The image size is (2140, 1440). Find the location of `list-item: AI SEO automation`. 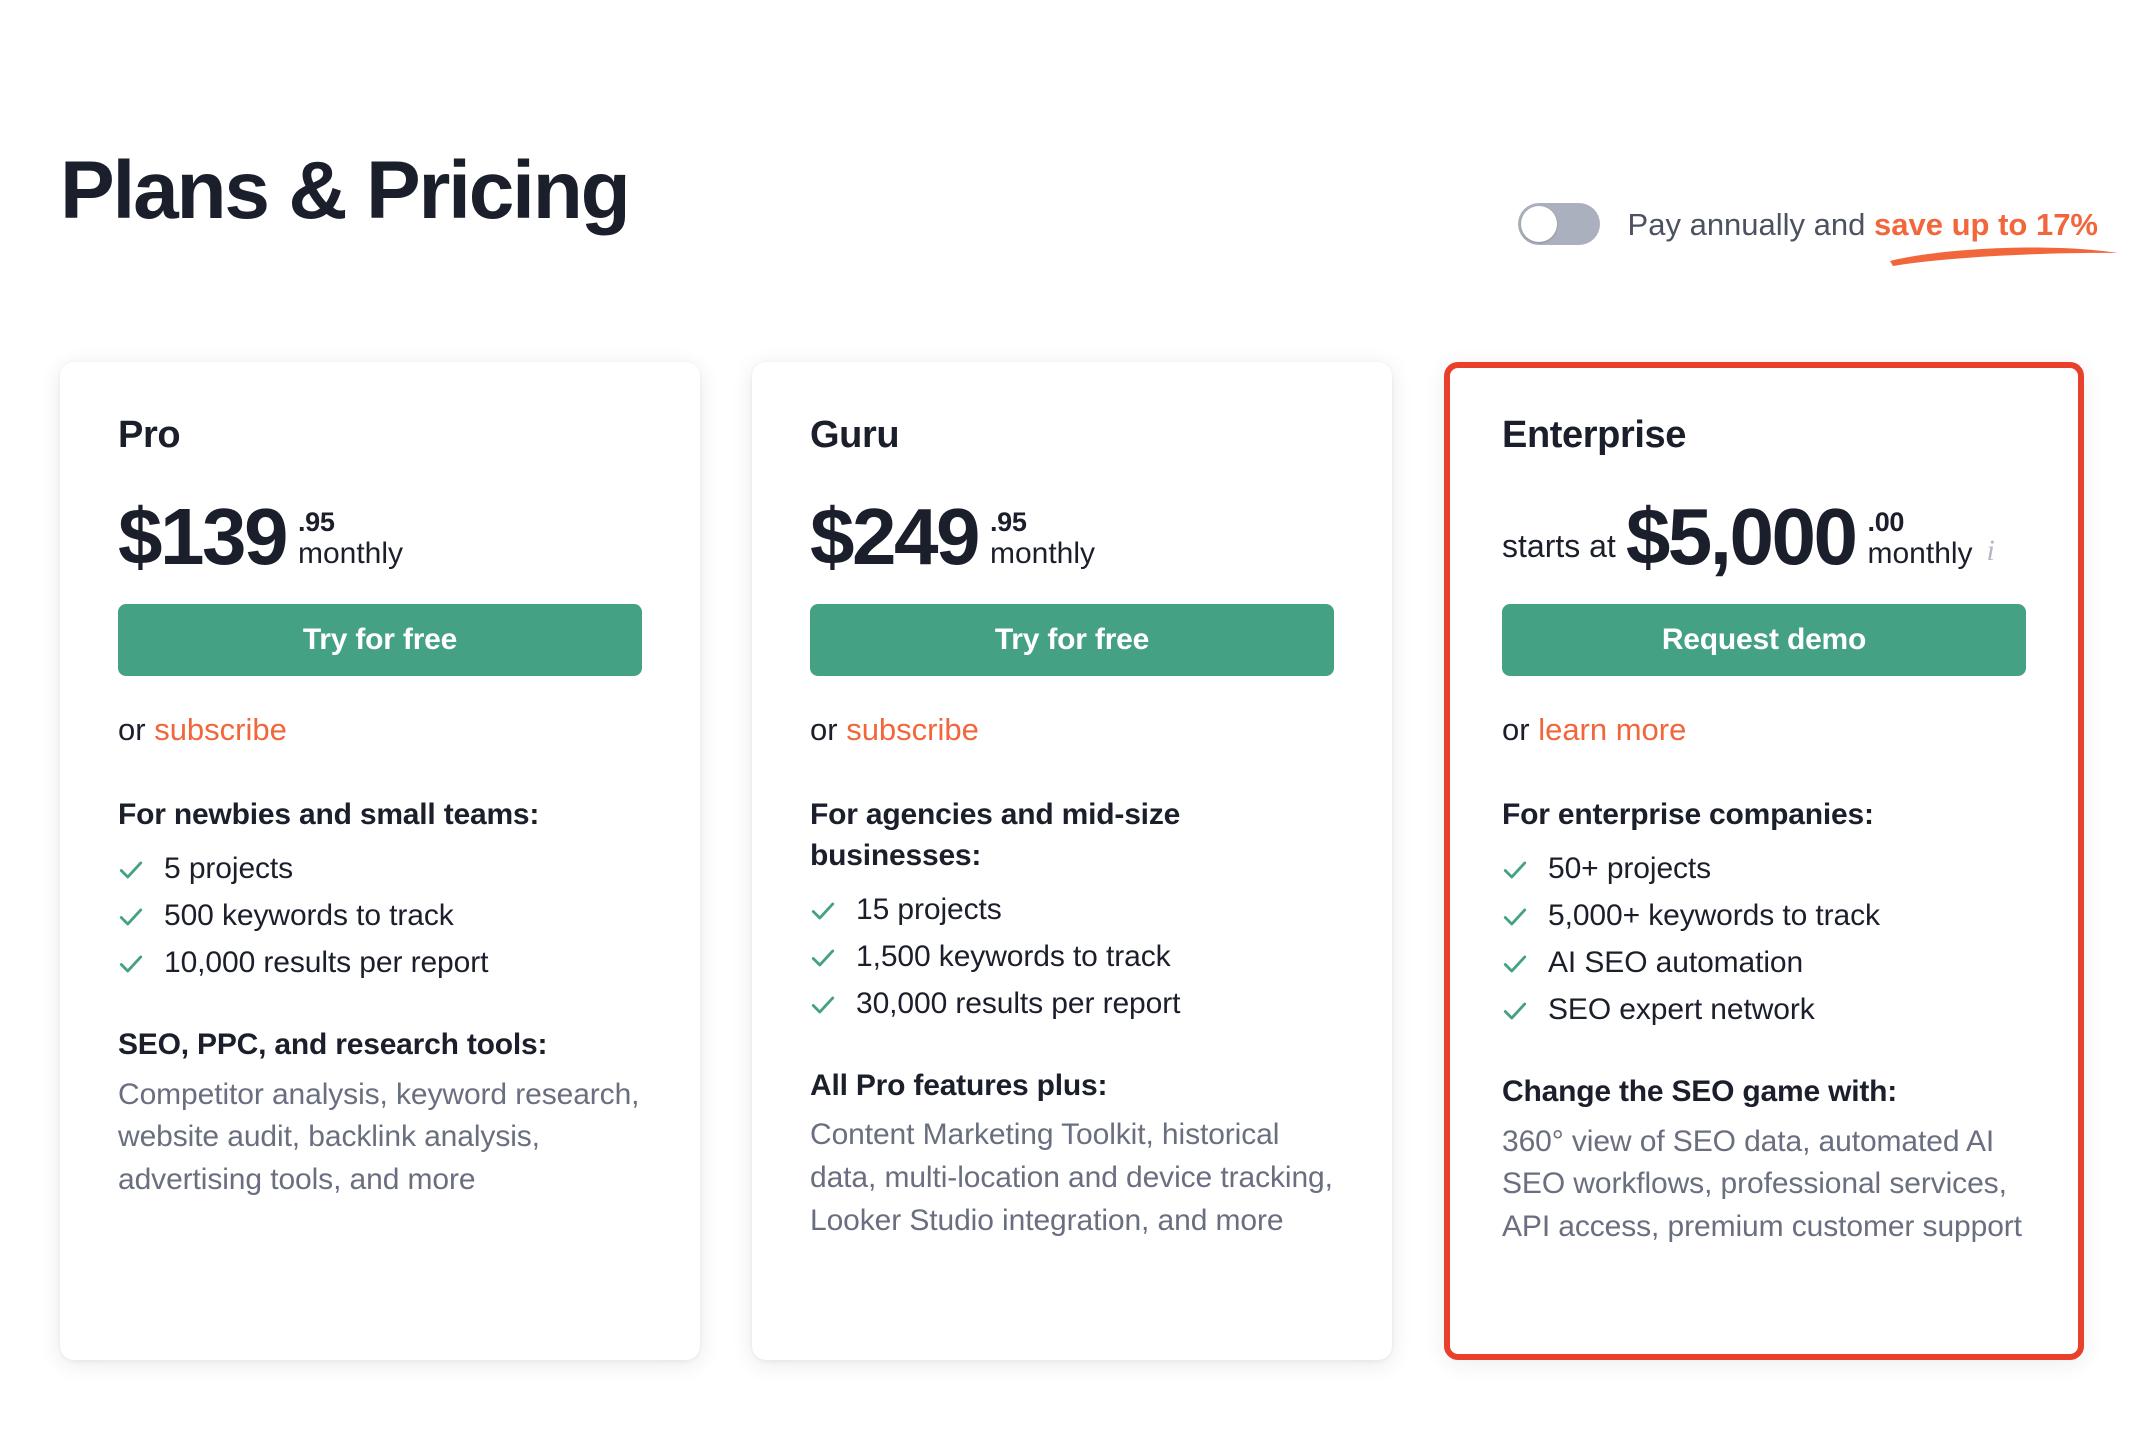

list-item: AI SEO automation is located at coordinates (1764, 962).